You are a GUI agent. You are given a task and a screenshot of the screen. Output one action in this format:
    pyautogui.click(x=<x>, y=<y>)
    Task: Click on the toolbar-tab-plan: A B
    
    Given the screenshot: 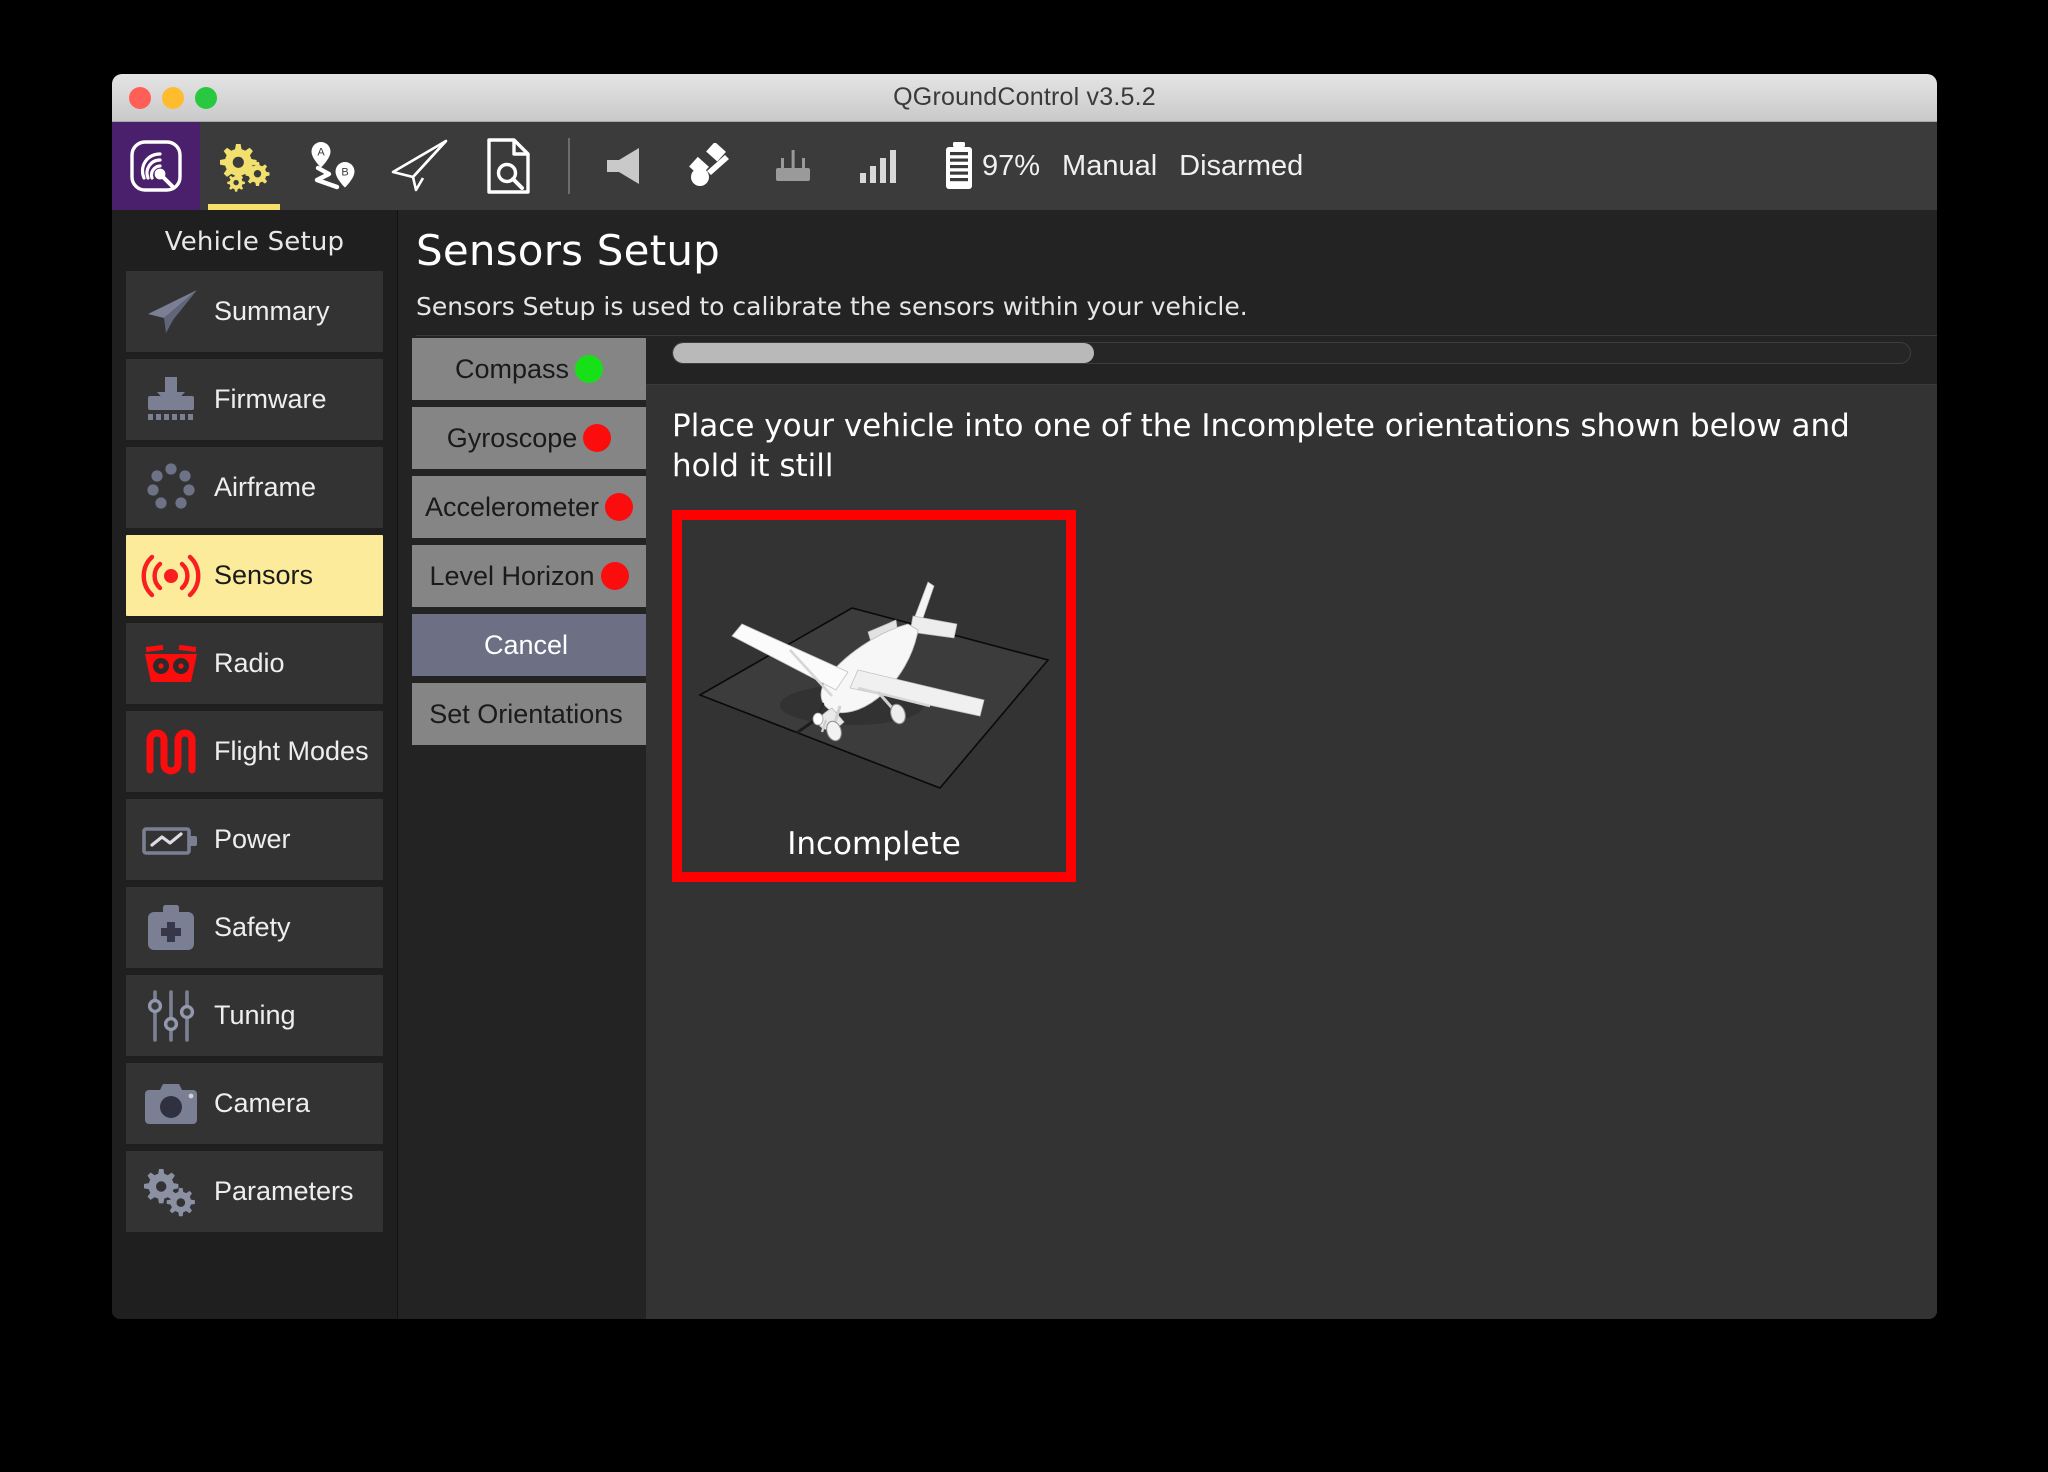 What is the action you would take?
    pyautogui.click(x=332, y=166)
    